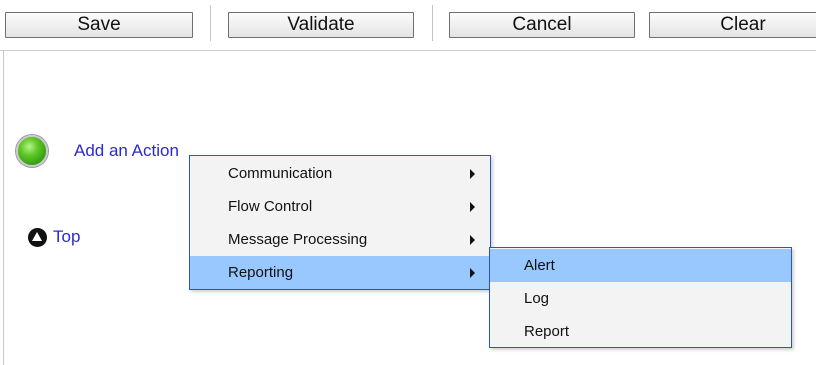  I want to click on clear-button: Clear, so click(732, 25).